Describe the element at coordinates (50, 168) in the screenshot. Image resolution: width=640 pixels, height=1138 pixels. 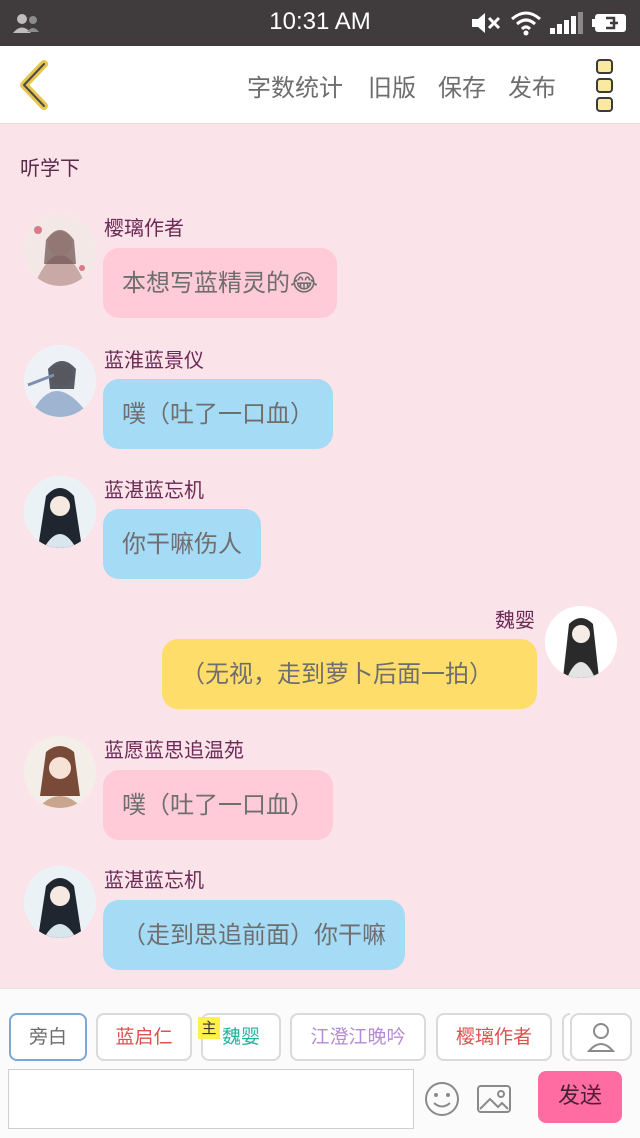
I see `narration-text: 听学下` at that location.